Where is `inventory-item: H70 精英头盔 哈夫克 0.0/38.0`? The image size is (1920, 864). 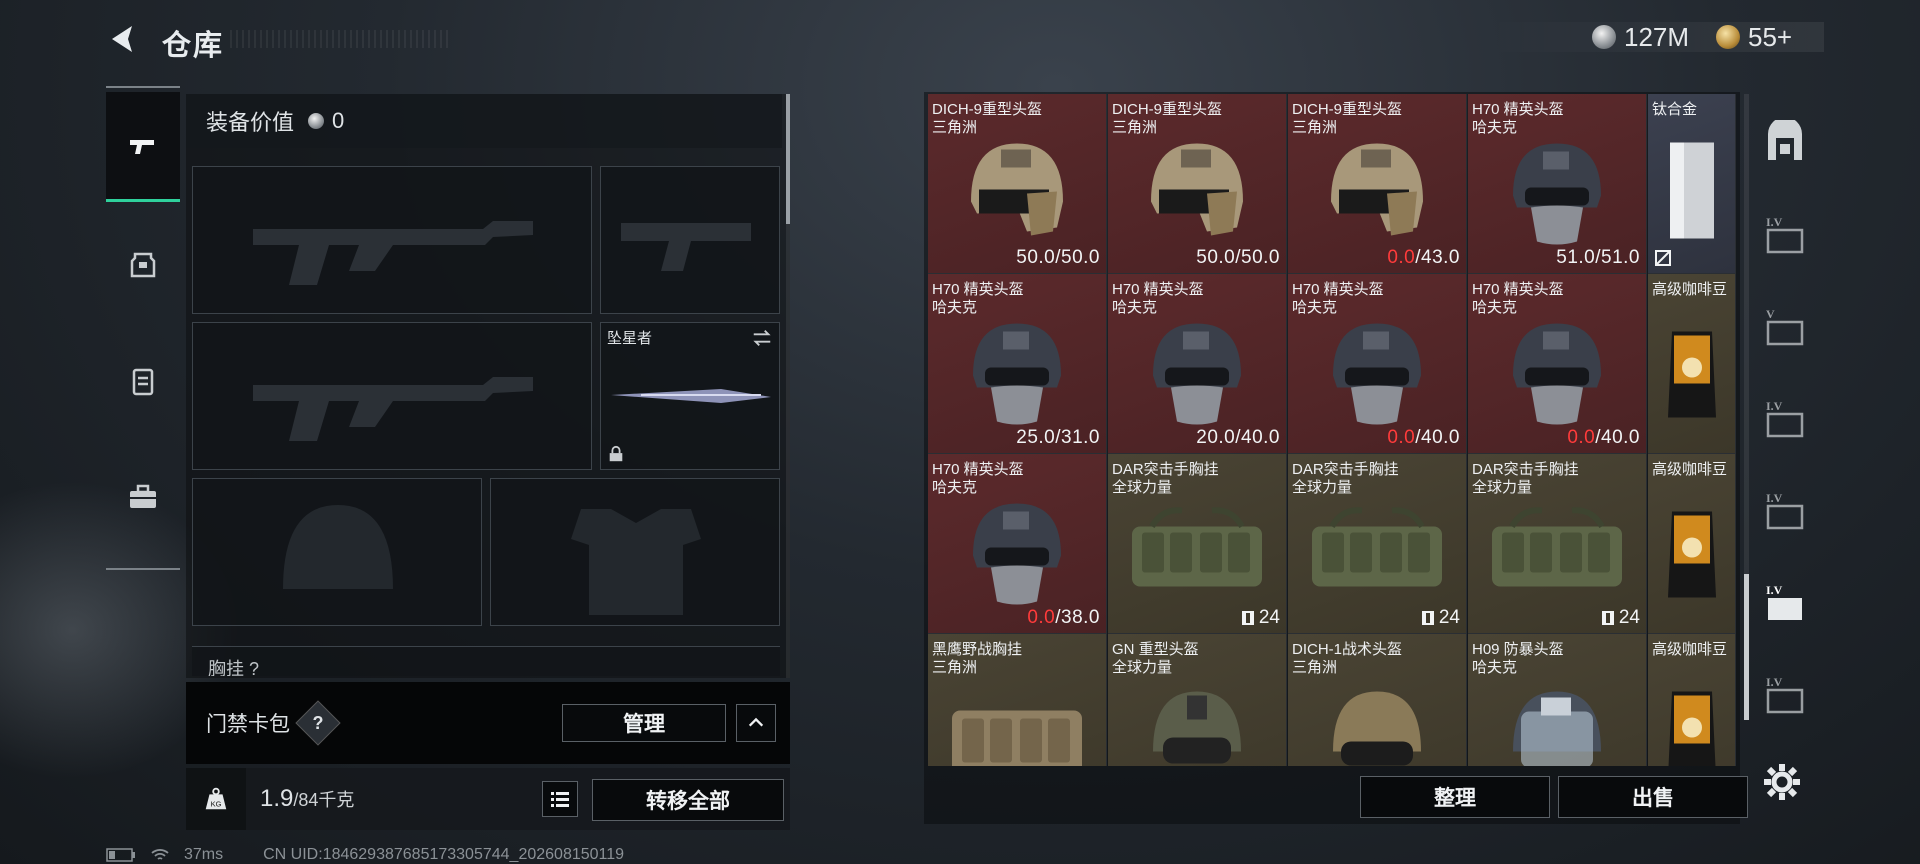
inventory-item: H70 精英头盔 哈夫克 0.0/38.0 is located at coordinates (1017, 544).